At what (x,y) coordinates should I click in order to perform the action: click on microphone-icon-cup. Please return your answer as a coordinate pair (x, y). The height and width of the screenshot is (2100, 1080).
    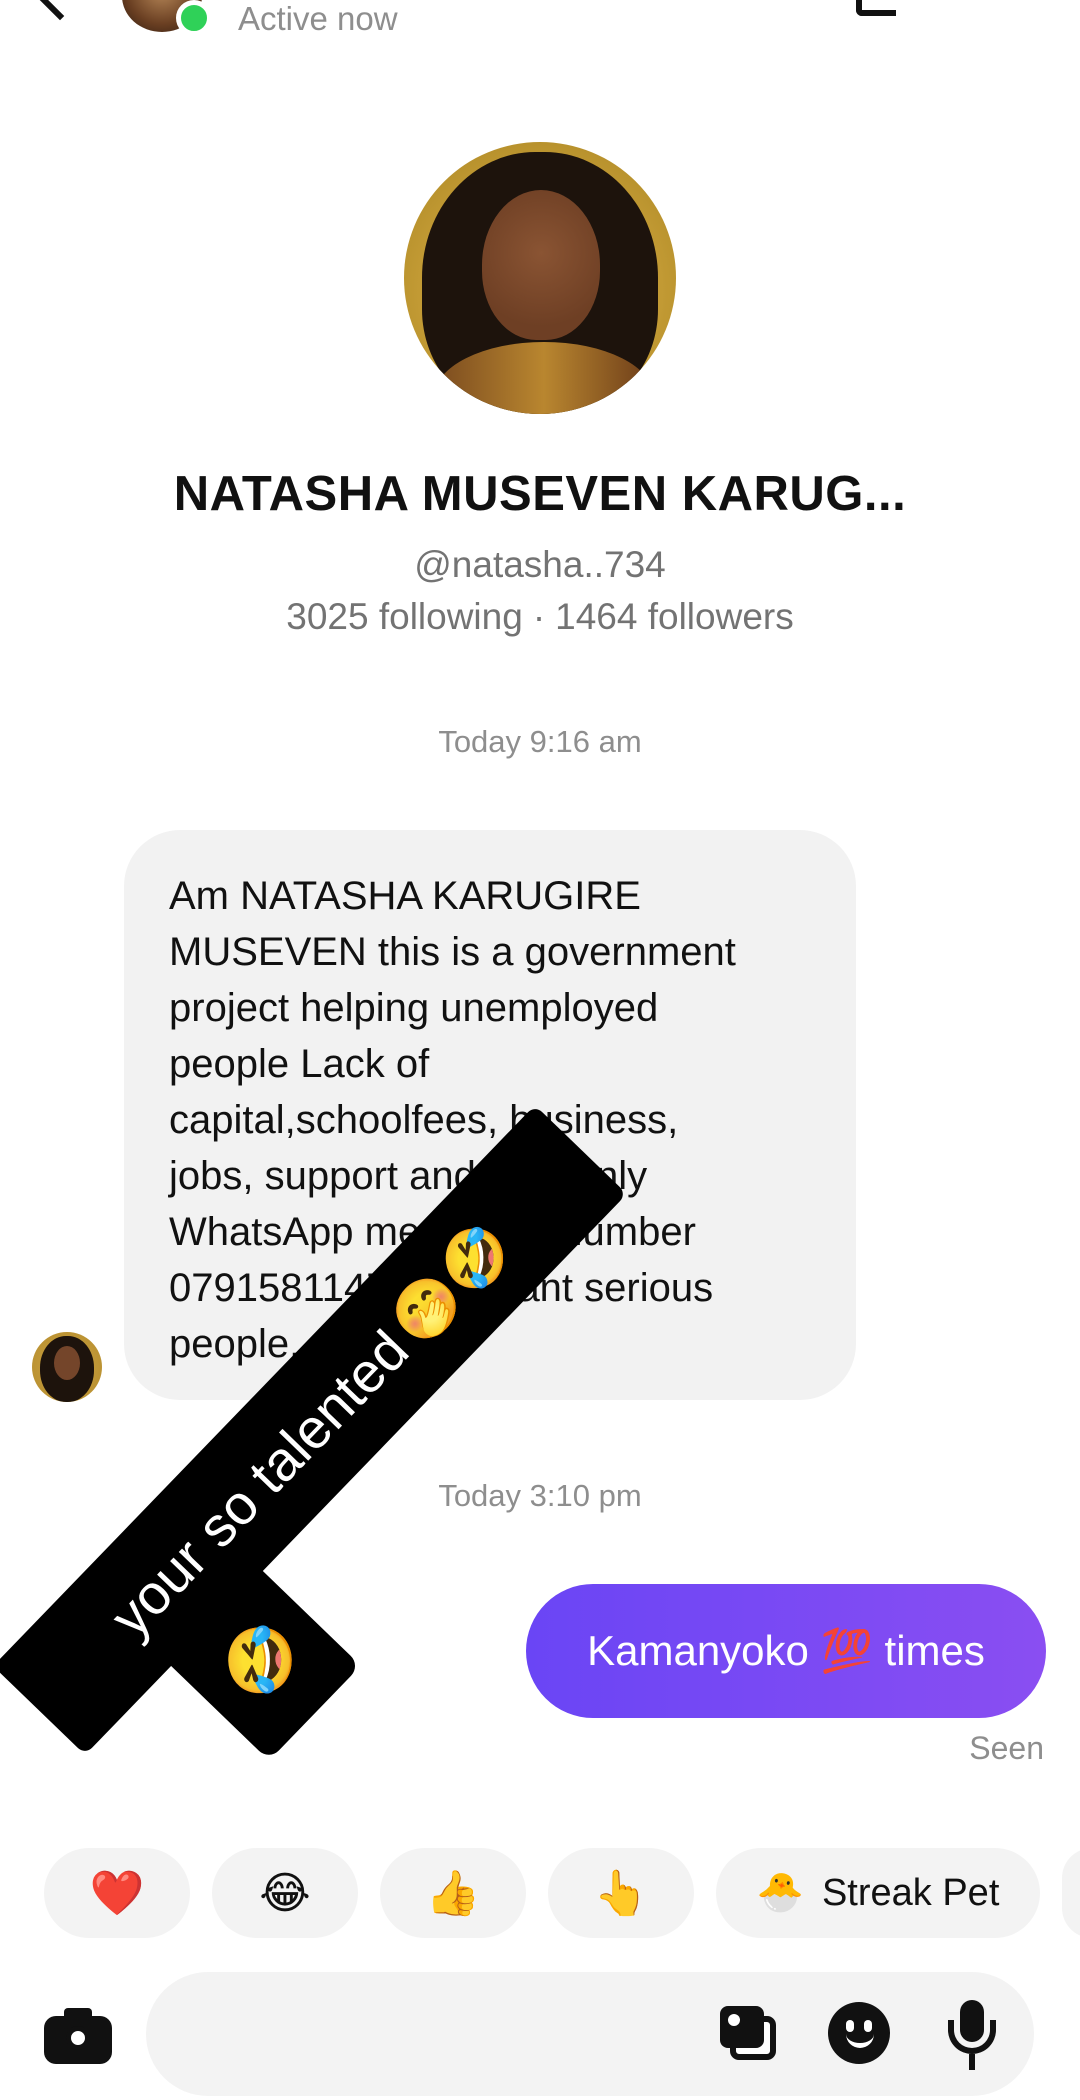
    Looking at the image, I should click on (972, 2037).